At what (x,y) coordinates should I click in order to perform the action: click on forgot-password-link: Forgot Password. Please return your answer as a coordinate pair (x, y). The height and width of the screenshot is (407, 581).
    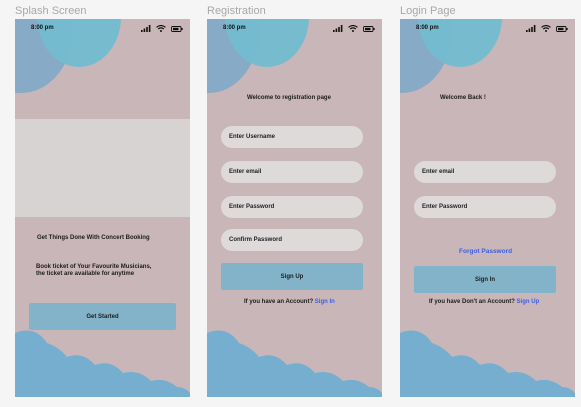
    Looking at the image, I should click on (485, 251).